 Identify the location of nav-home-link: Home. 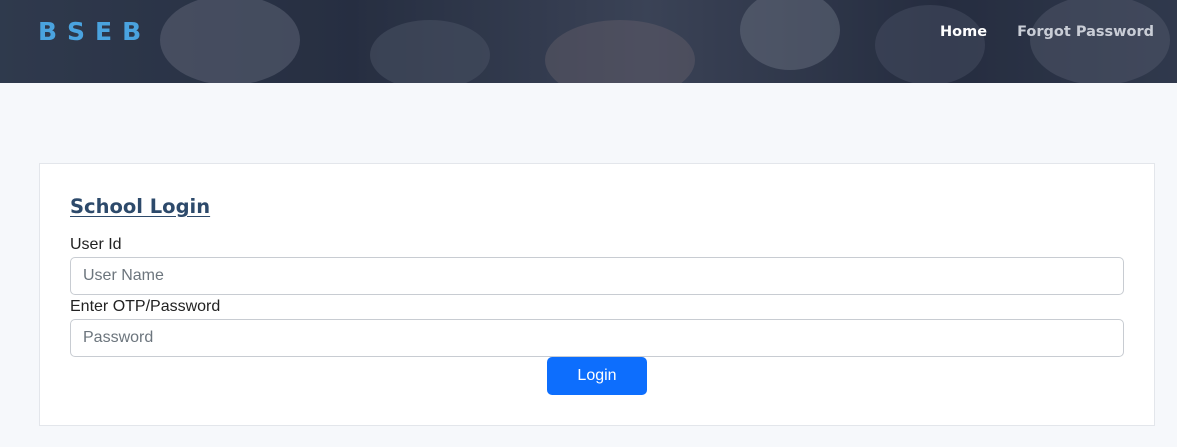
(963, 32).